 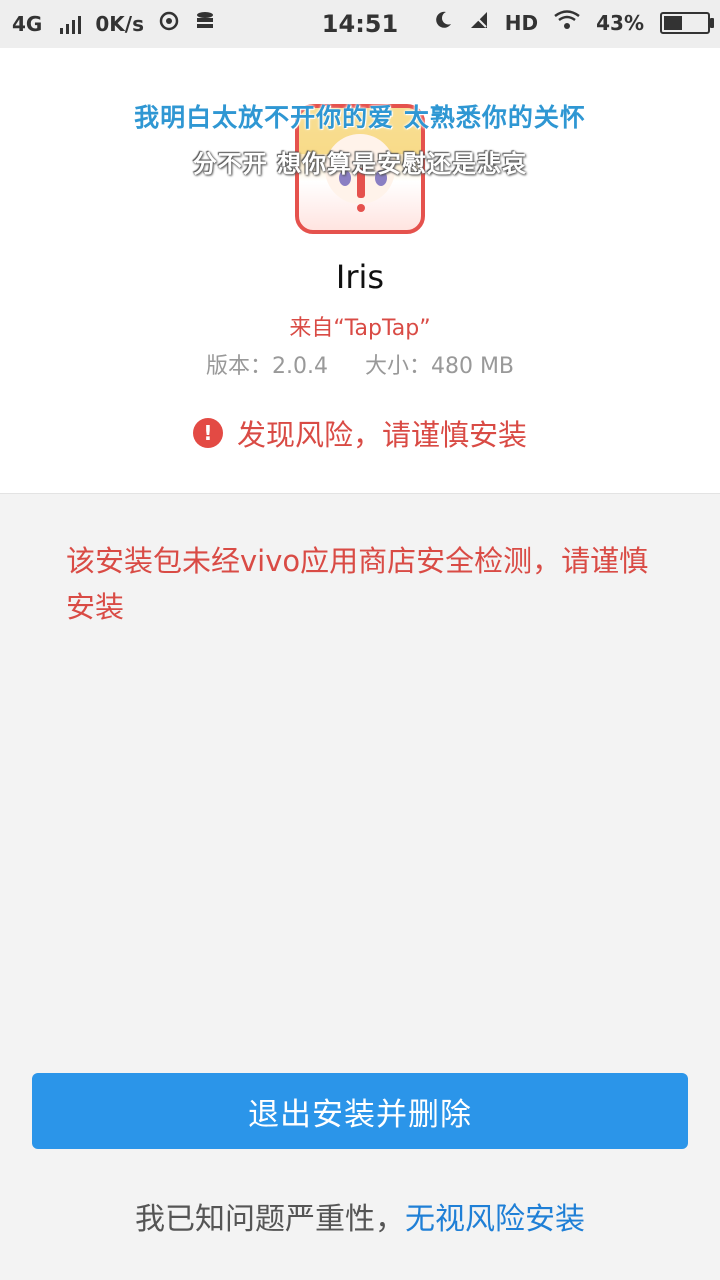 I want to click on battery-percent: 43%, so click(x=620, y=22).